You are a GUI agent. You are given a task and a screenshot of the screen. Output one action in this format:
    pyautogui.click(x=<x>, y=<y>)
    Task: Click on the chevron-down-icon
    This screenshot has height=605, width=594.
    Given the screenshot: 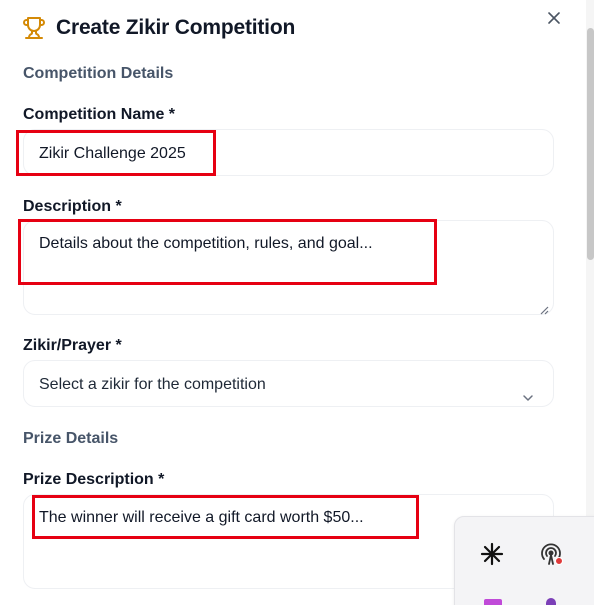 What is the action you would take?
    pyautogui.click(x=528, y=389)
    